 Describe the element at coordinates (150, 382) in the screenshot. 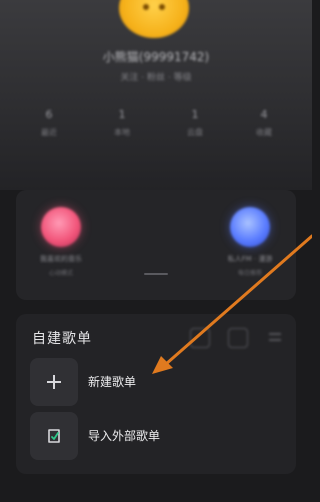

I see `new-playlist-row: 新建歌单` at that location.